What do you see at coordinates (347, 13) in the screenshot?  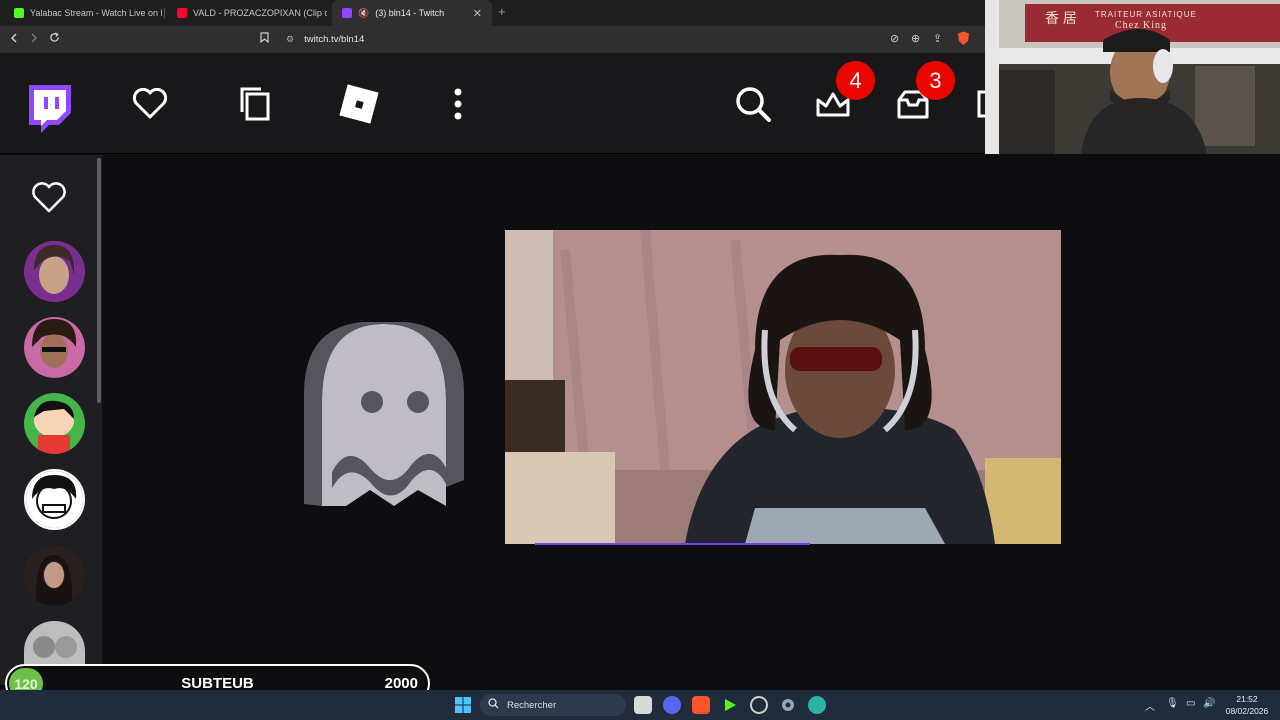 I see `twitch-icon` at bounding box center [347, 13].